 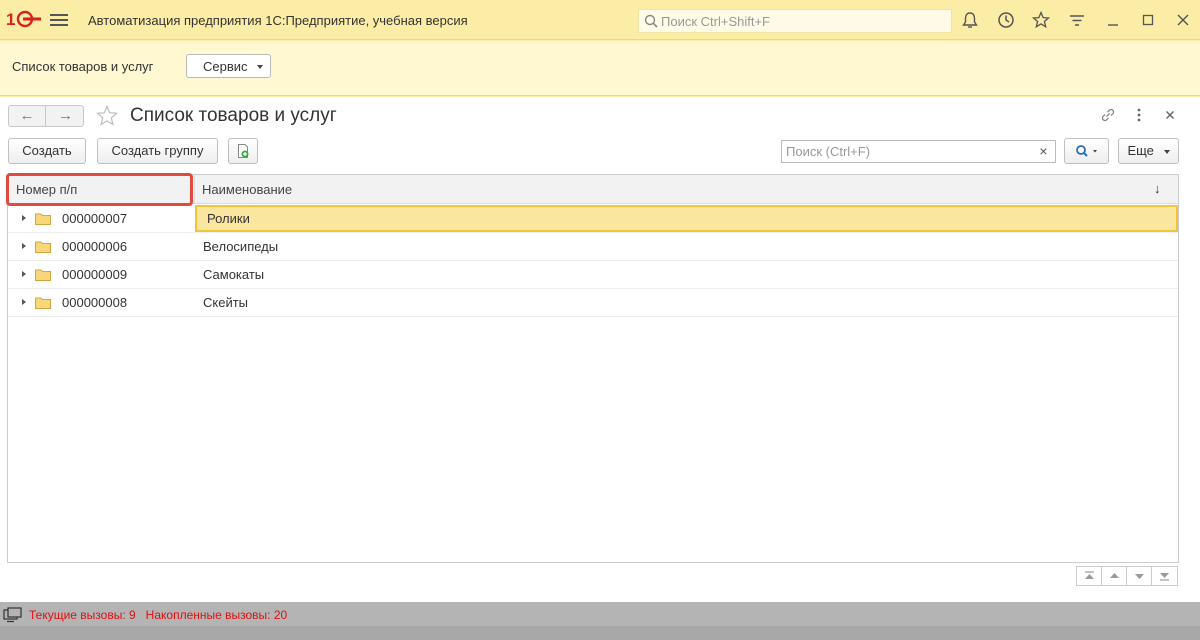 What do you see at coordinates (1170, 115) in the screenshot?
I see `close-form-icon` at bounding box center [1170, 115].